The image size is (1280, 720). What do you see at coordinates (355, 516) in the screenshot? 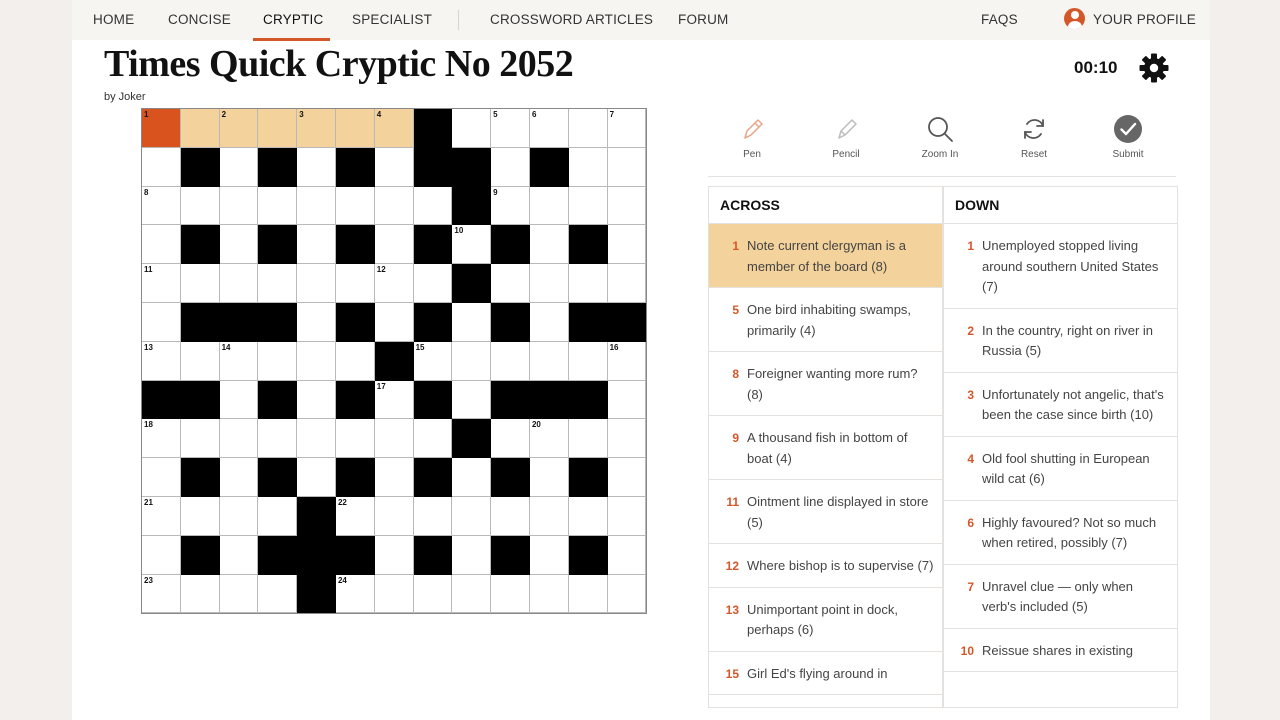
I see `grid-cell: 22` at bounding box center [355, 516].